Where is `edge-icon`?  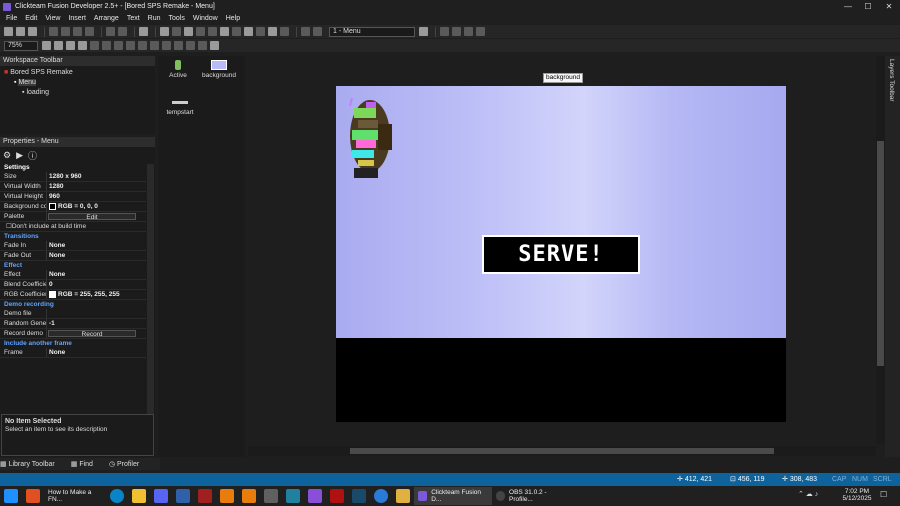 edge-icon is located at coordinates (117, 496).